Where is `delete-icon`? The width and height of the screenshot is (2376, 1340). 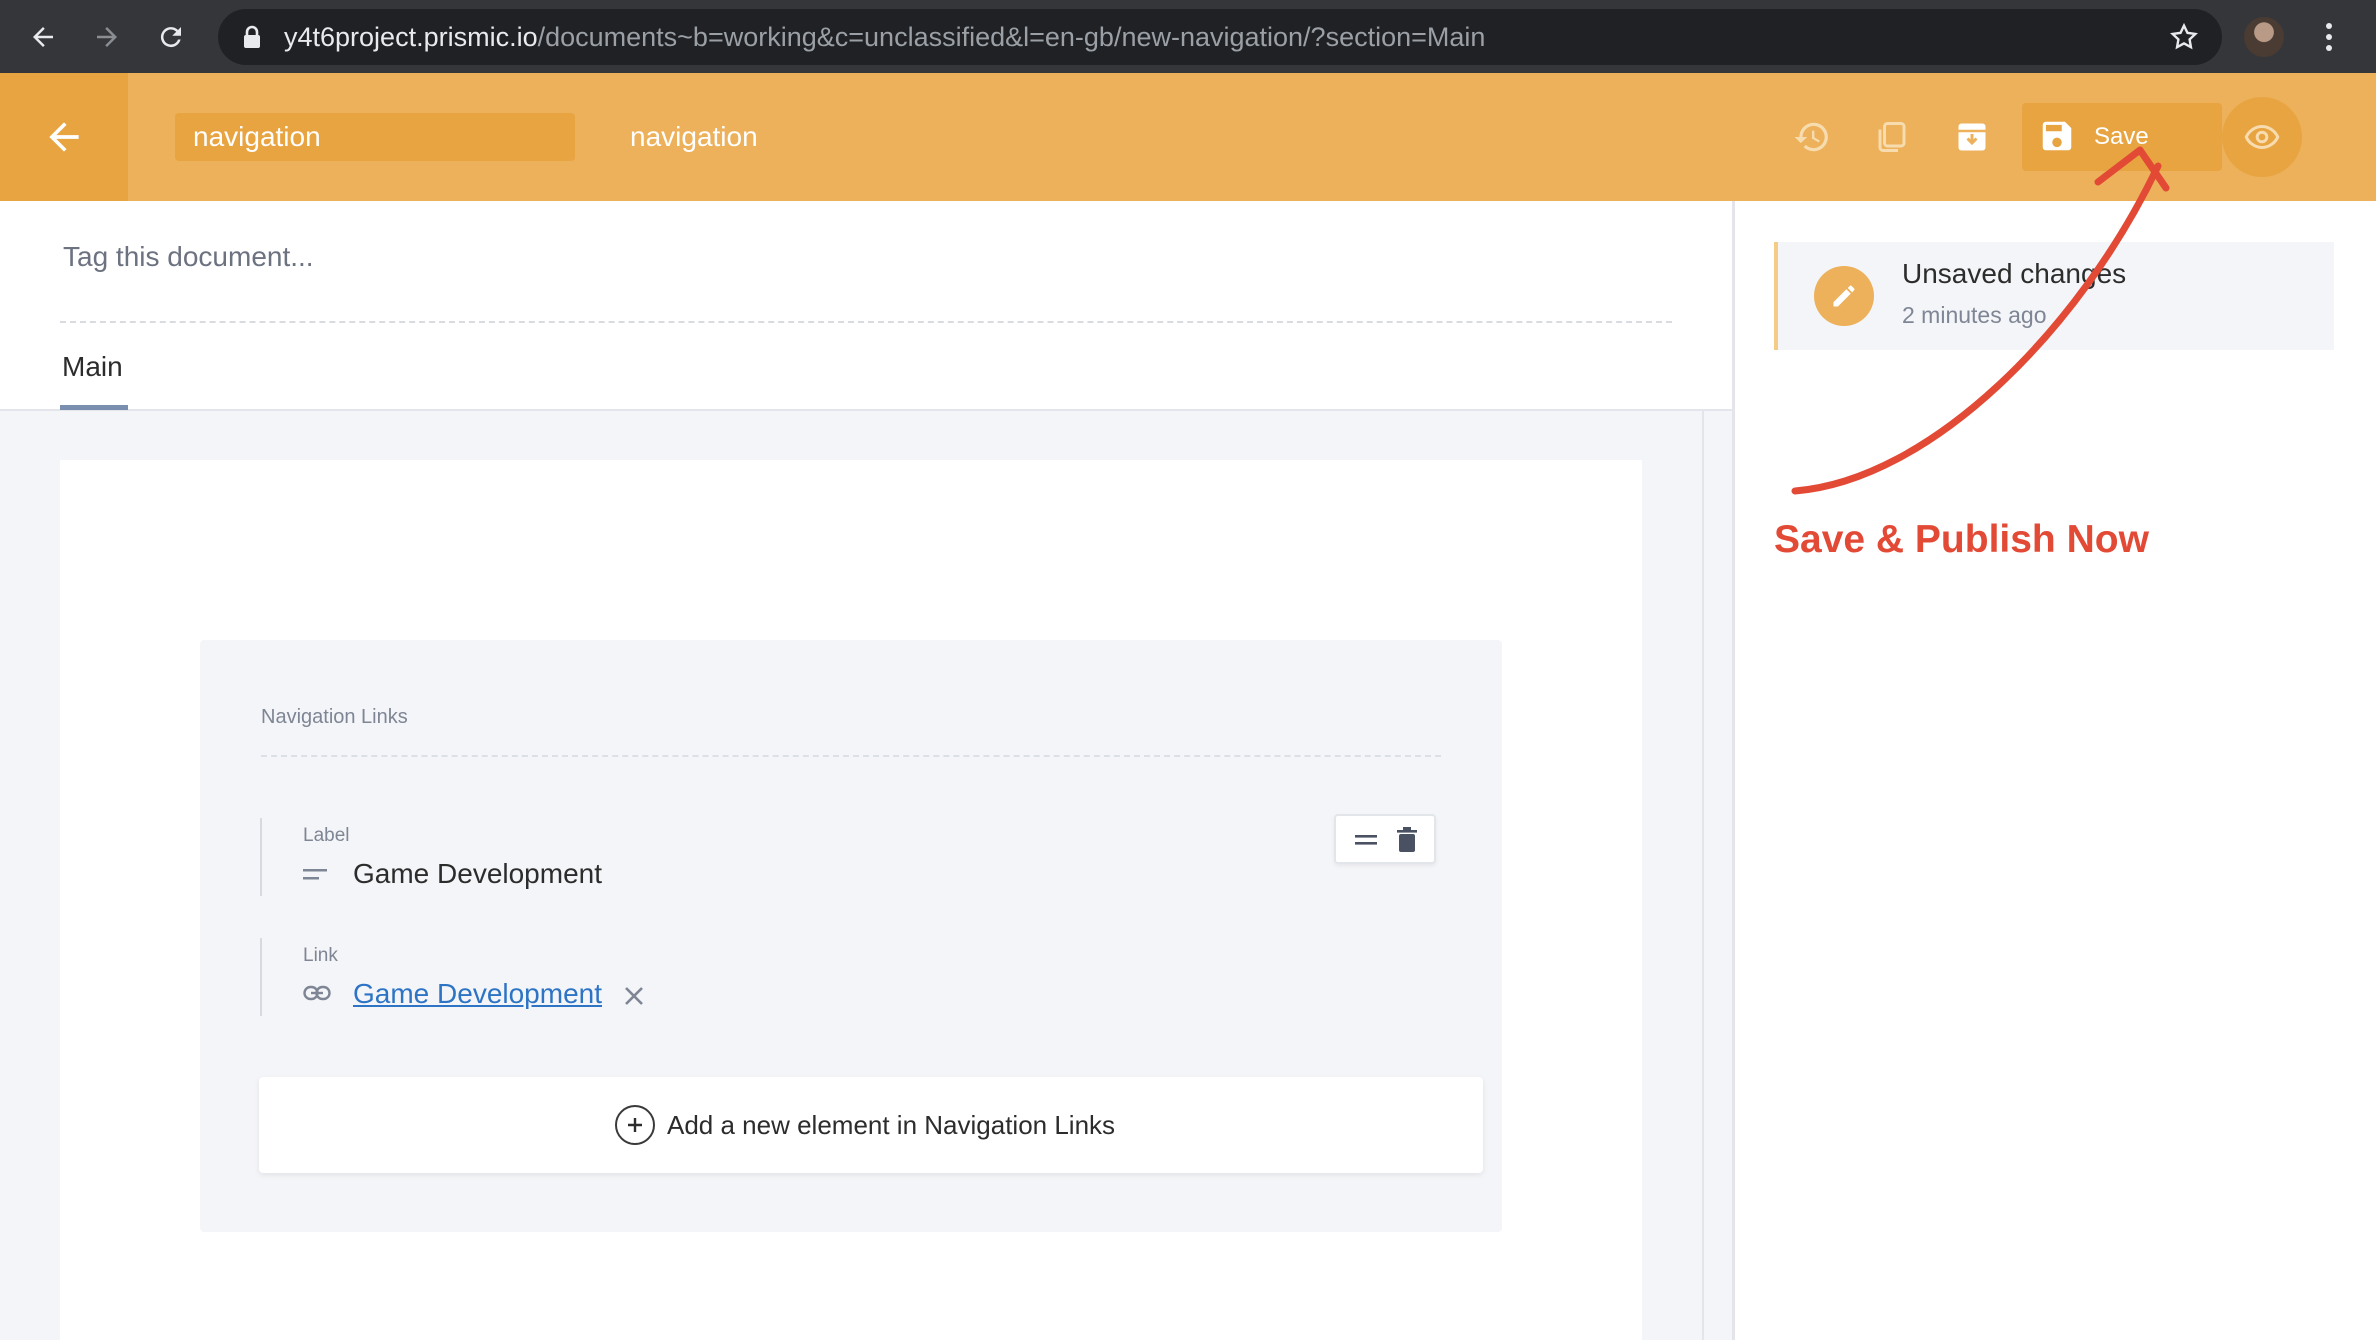 delete-icon is located at coordinates (1407, 842).